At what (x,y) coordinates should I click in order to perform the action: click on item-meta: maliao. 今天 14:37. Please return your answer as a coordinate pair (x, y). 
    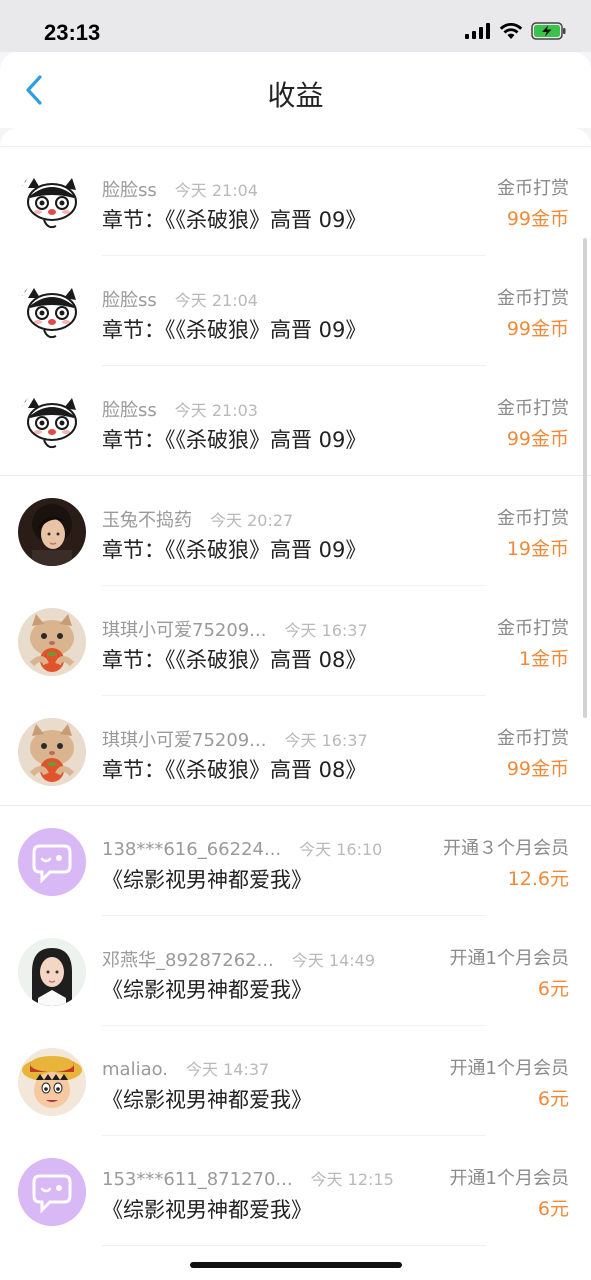
    Looking at the image, I should click on (185, 1068).